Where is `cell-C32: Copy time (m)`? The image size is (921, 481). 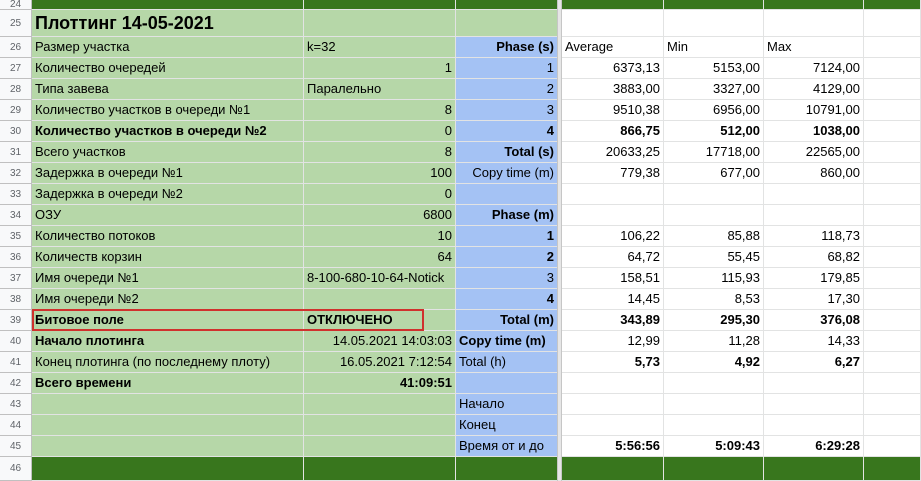
cell-C32: Copy time (m) is located at coordinates (507, 173).